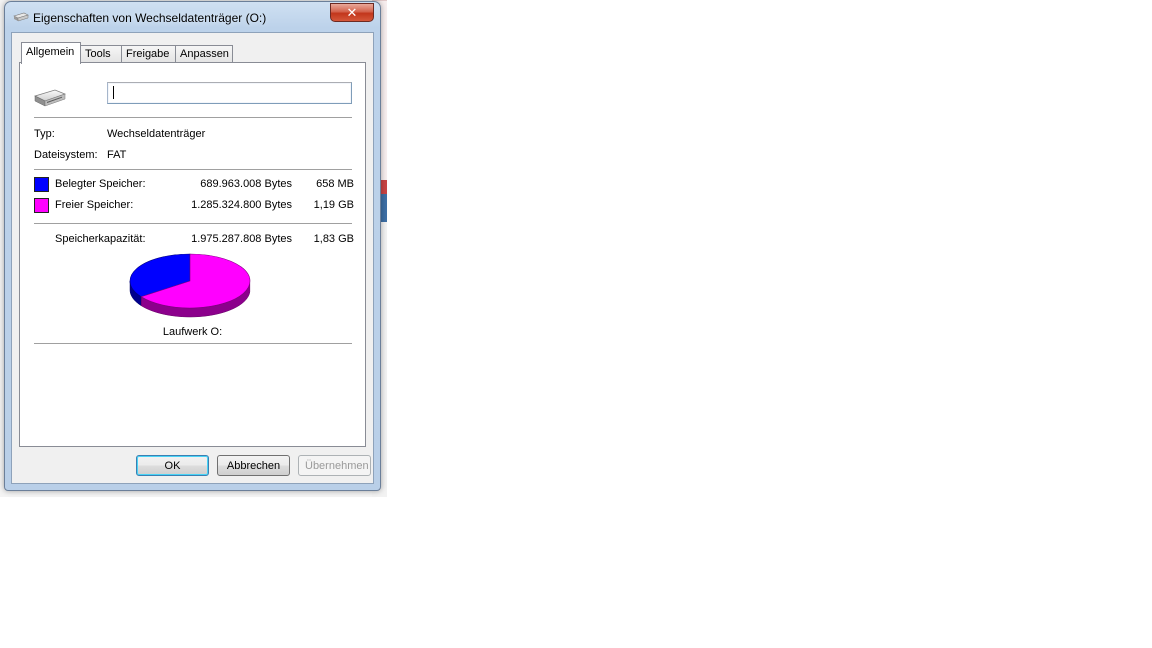  Describe the element at coordinates (44, 134) in the screenshot. I see `type-label: Typ:` at that location.